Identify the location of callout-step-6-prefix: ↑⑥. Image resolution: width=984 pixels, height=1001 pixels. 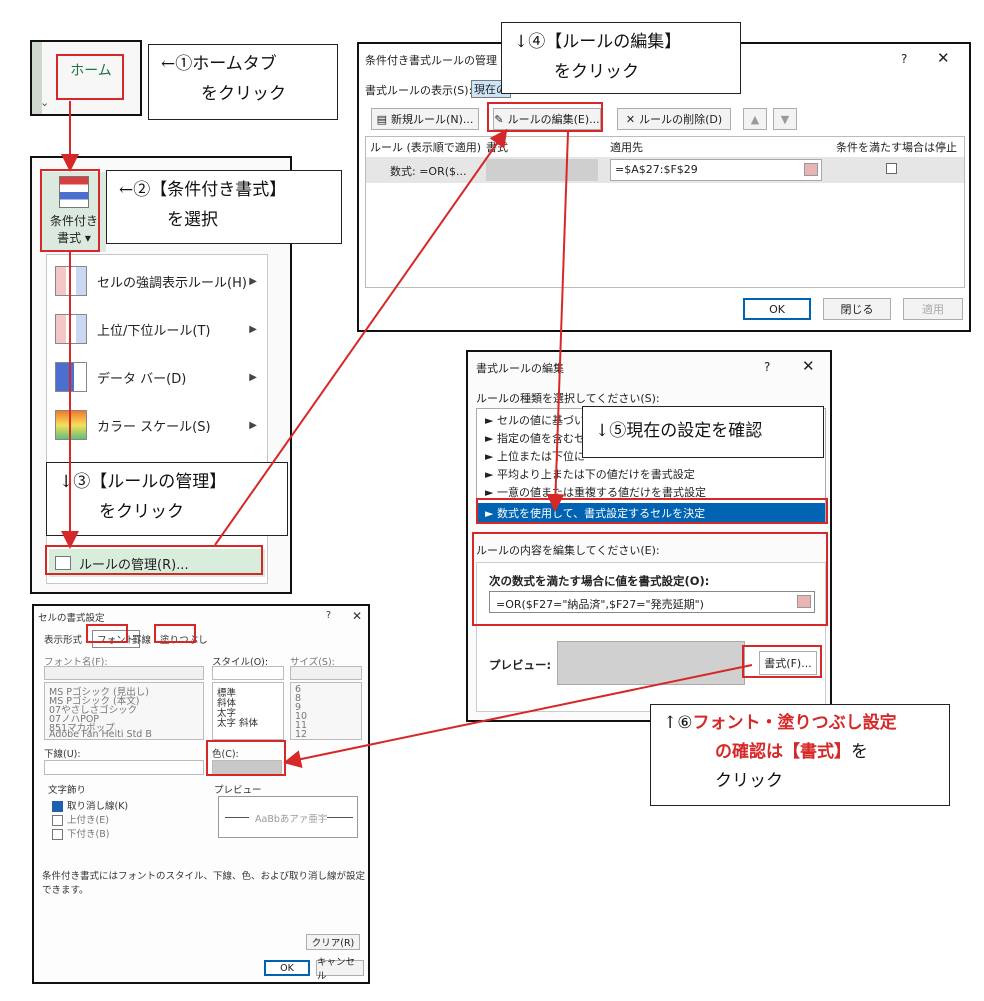
(678, 723).